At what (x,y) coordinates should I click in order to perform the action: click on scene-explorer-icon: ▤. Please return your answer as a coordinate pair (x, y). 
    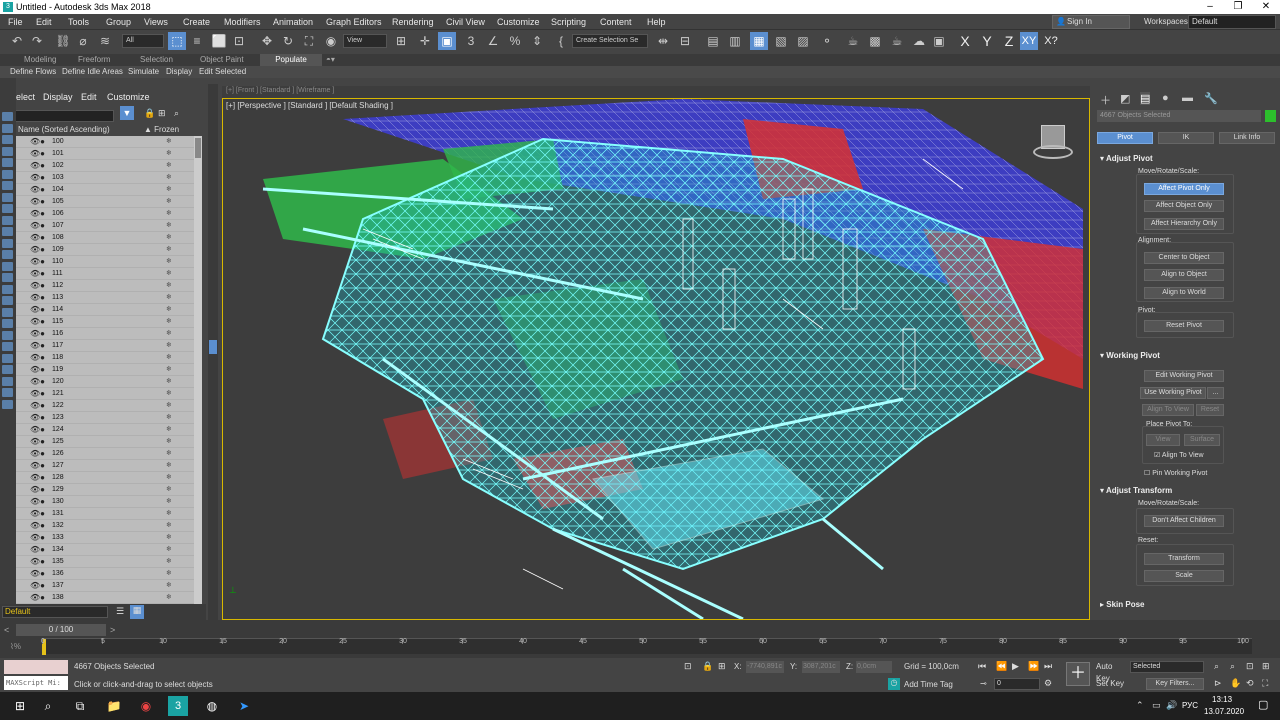
    Looking at the image, I should click on (713, 41).